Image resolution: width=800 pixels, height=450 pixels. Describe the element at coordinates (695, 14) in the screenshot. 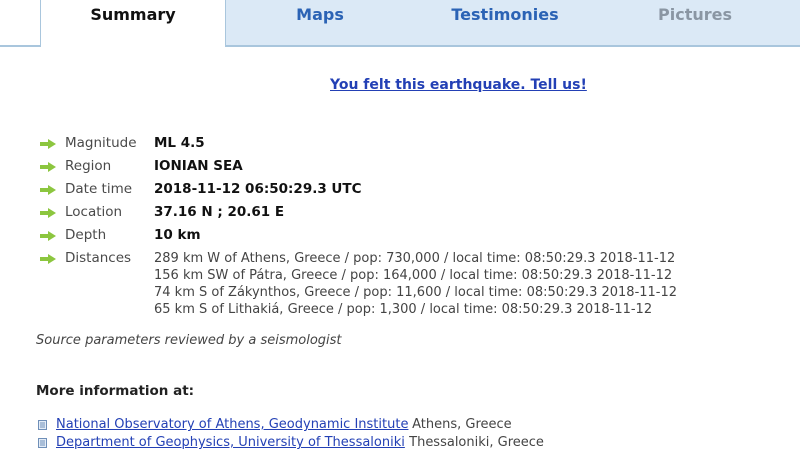

I see `tab-pictures: Pictures` at that location.